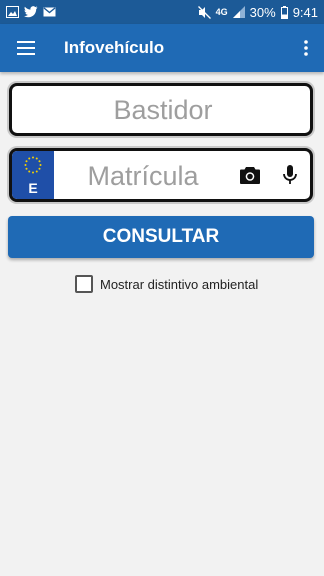  I want to click on clock: 9:41, so click(305, 12).